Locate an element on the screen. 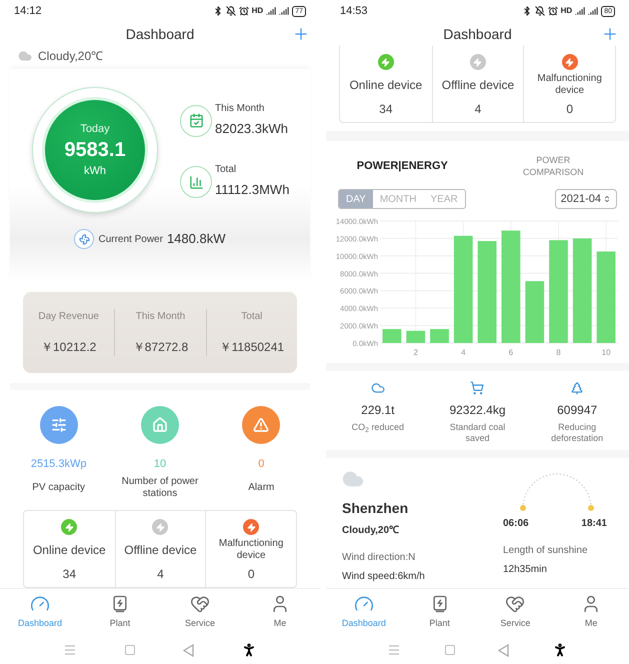 The image size is (629, 664). revenue-label: Day Revenue is located at coordinates (68, 317).